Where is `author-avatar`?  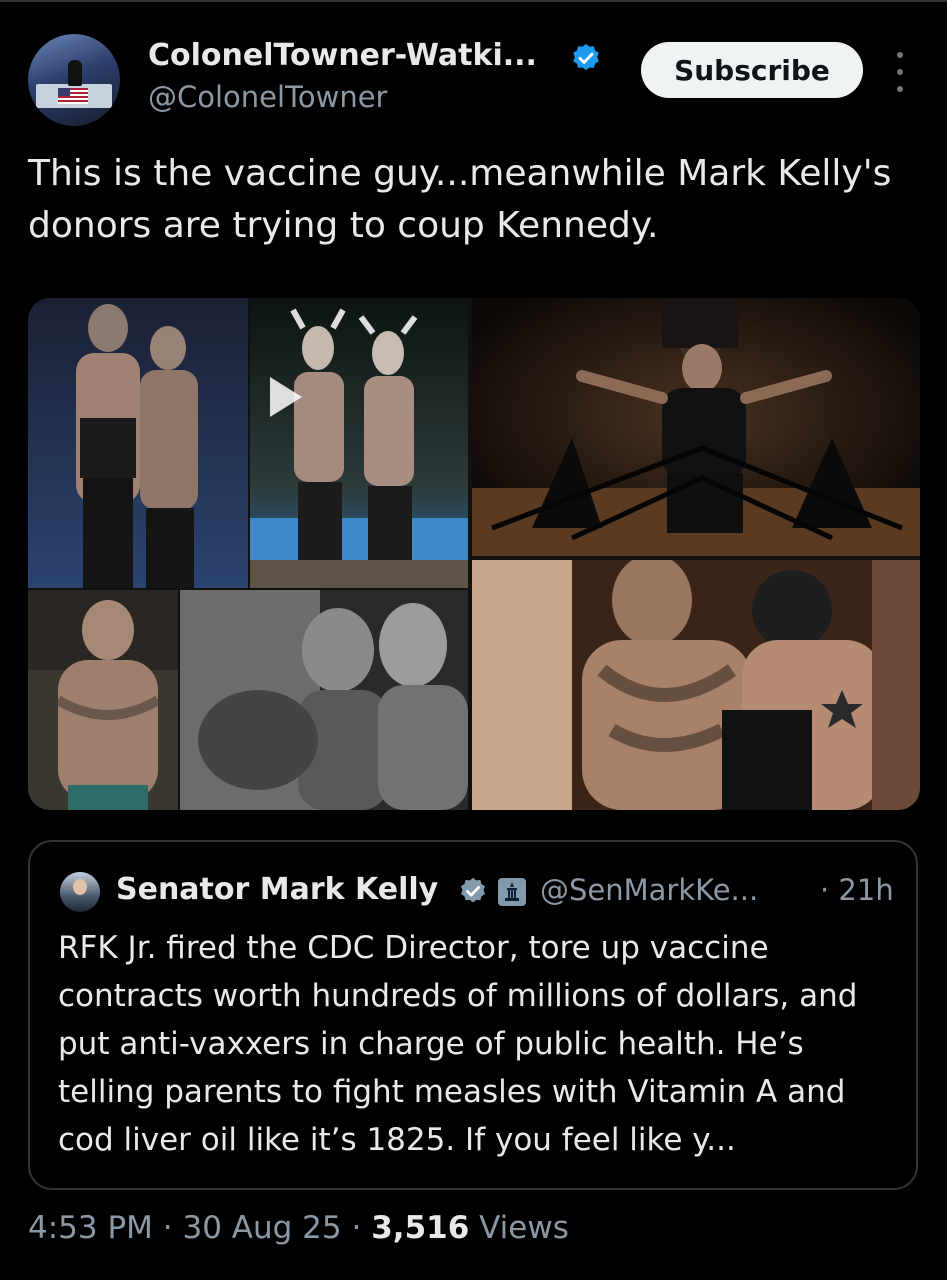
author-avatar is located at coordinates (74, 80).